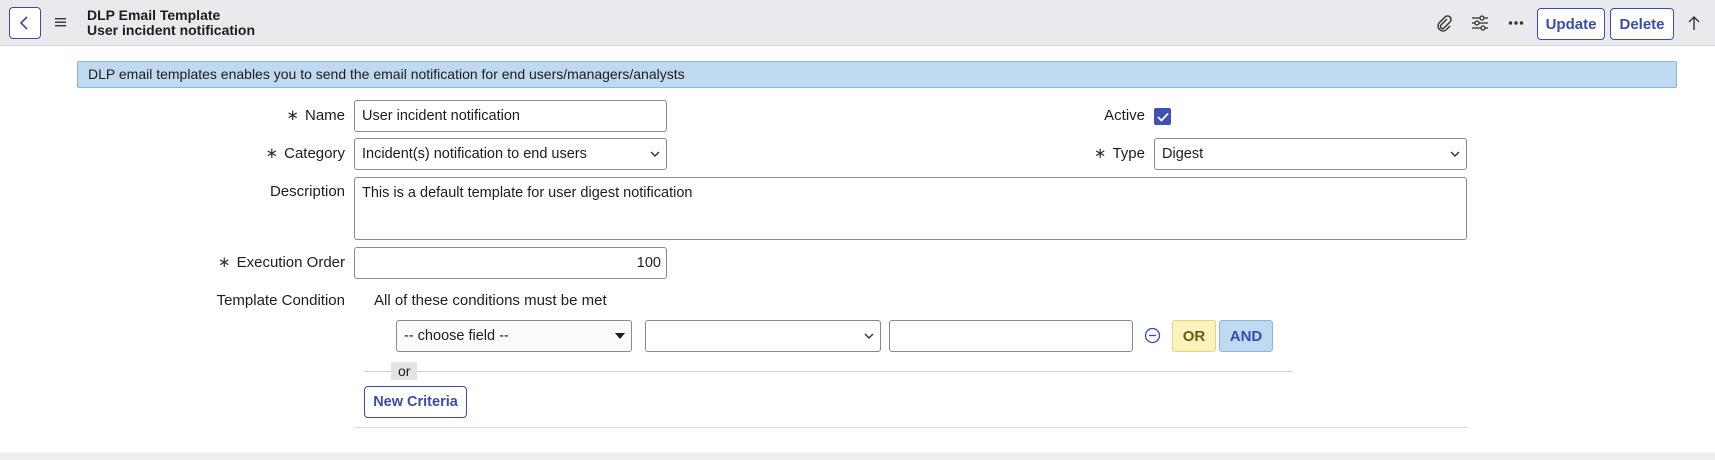 Image resolution: width=1715 pixels, height=460 pixels. I want to click on back-icon, so click(23, 23).